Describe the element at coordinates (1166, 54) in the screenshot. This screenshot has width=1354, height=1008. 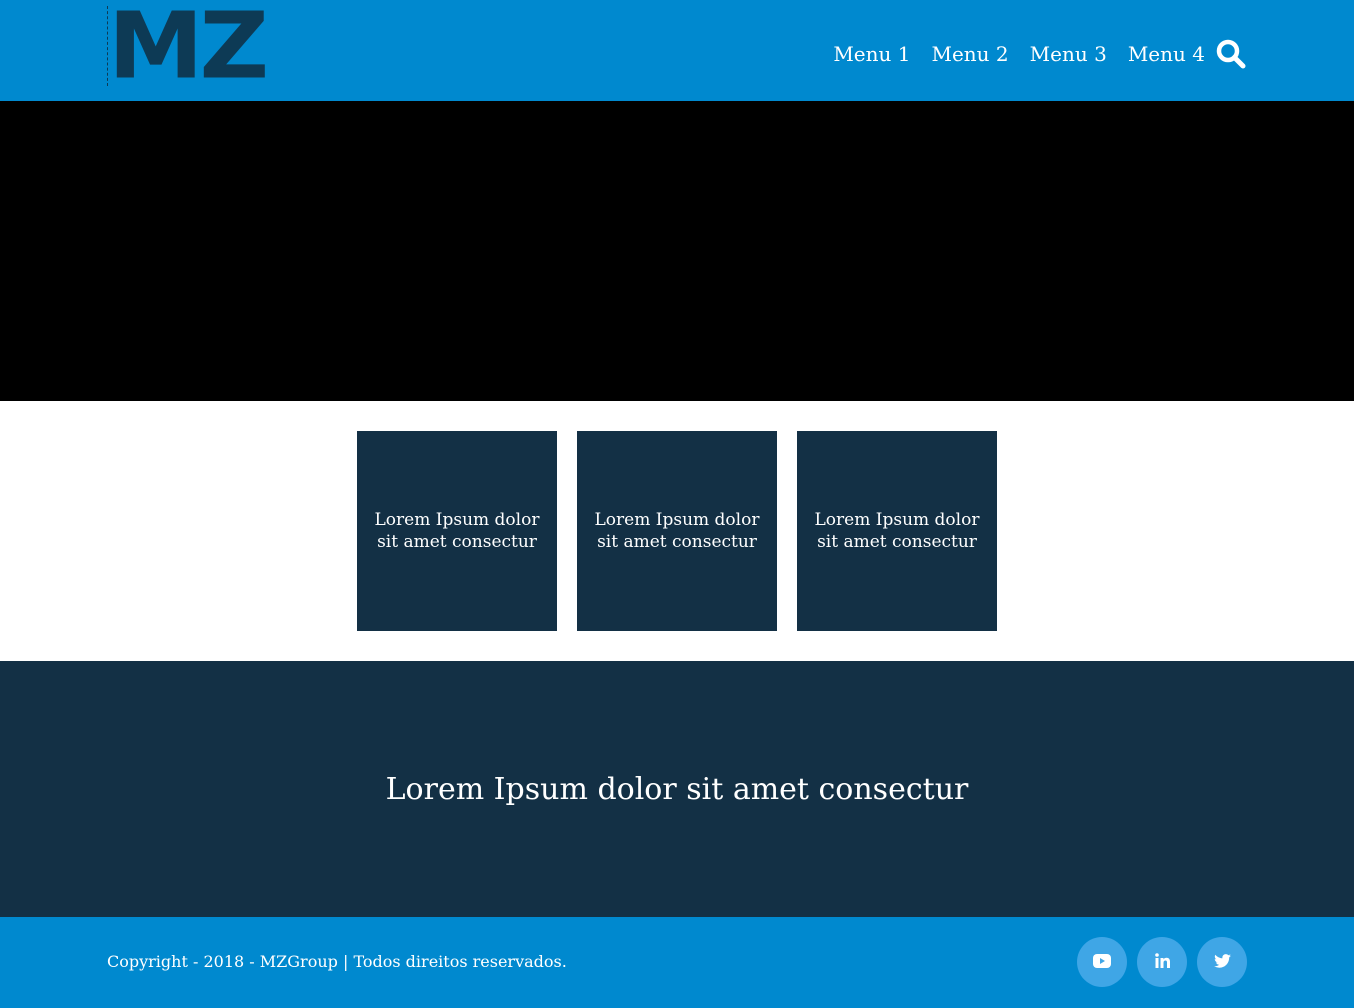
I see `nav-menu-4: Menu 4` at that location.